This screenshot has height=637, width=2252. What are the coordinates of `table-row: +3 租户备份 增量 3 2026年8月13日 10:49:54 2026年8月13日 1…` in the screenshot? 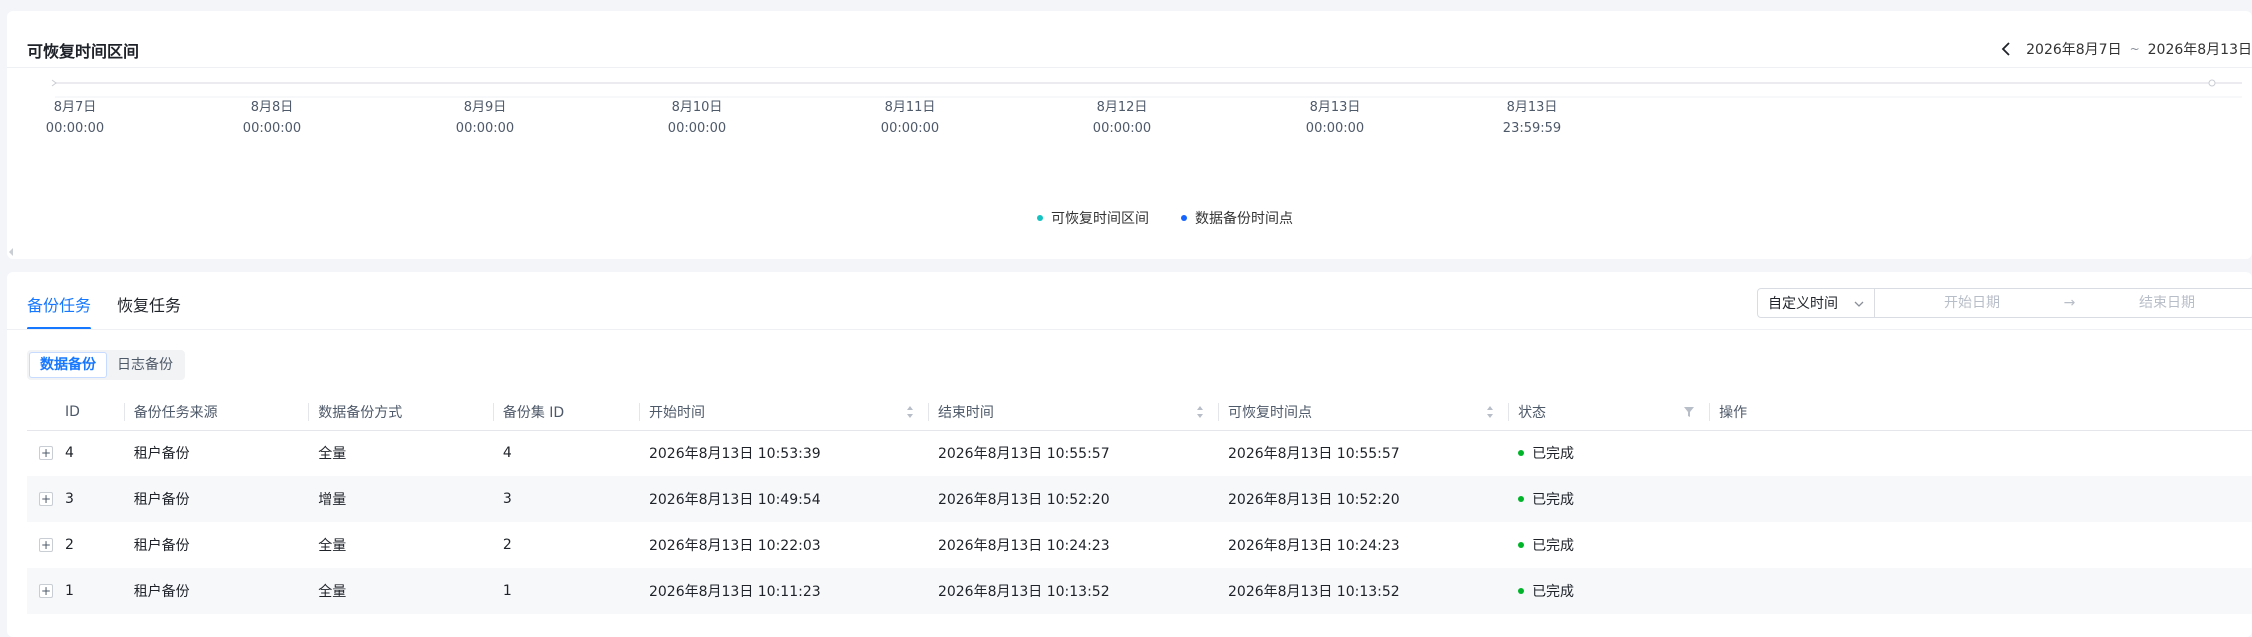 It's located at (1139, 499).